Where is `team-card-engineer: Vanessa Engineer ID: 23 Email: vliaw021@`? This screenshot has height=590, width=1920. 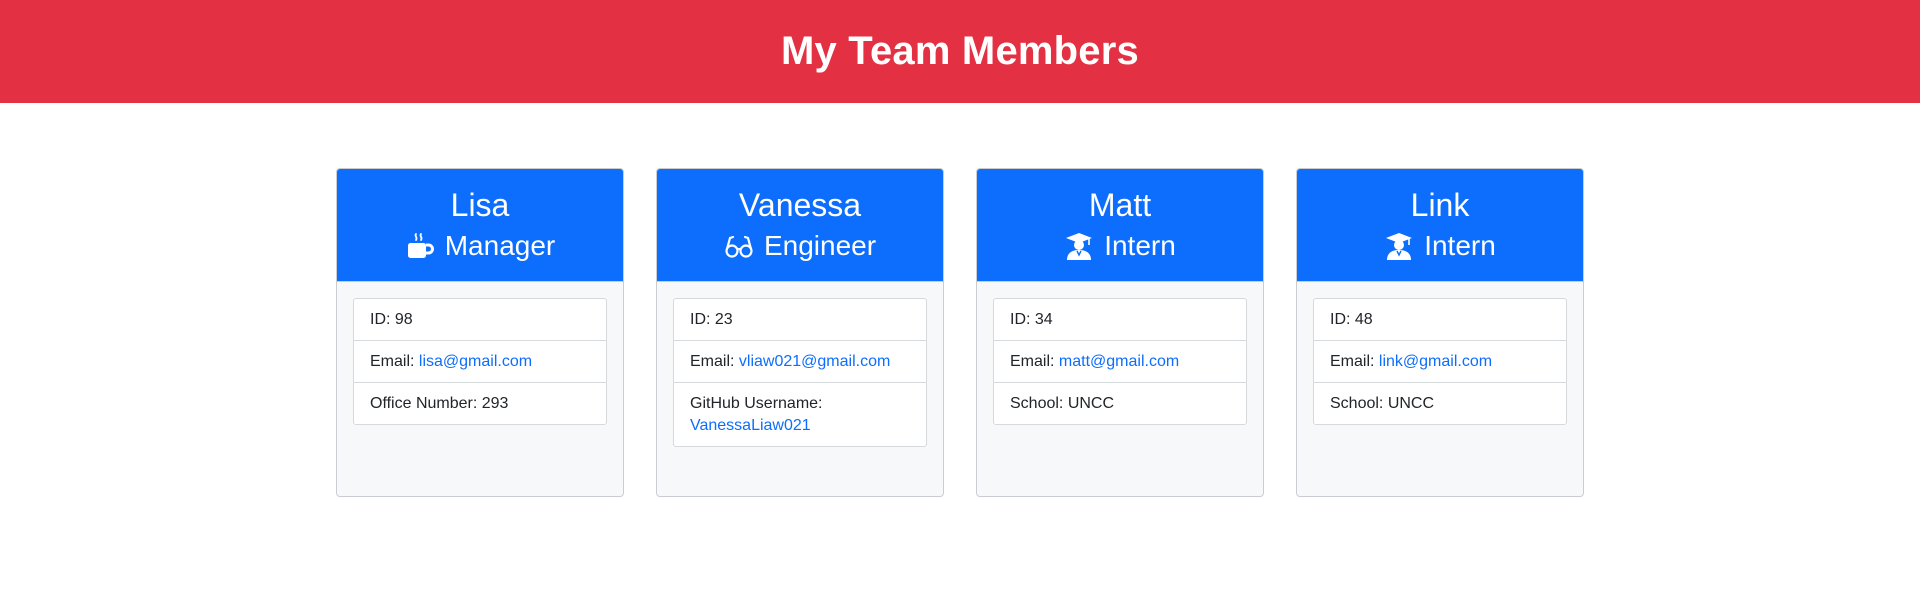
team-card-engineer: Vanessa Engineer ID: 23 Email: vliaw021@ is located at coordinates (800, 332).